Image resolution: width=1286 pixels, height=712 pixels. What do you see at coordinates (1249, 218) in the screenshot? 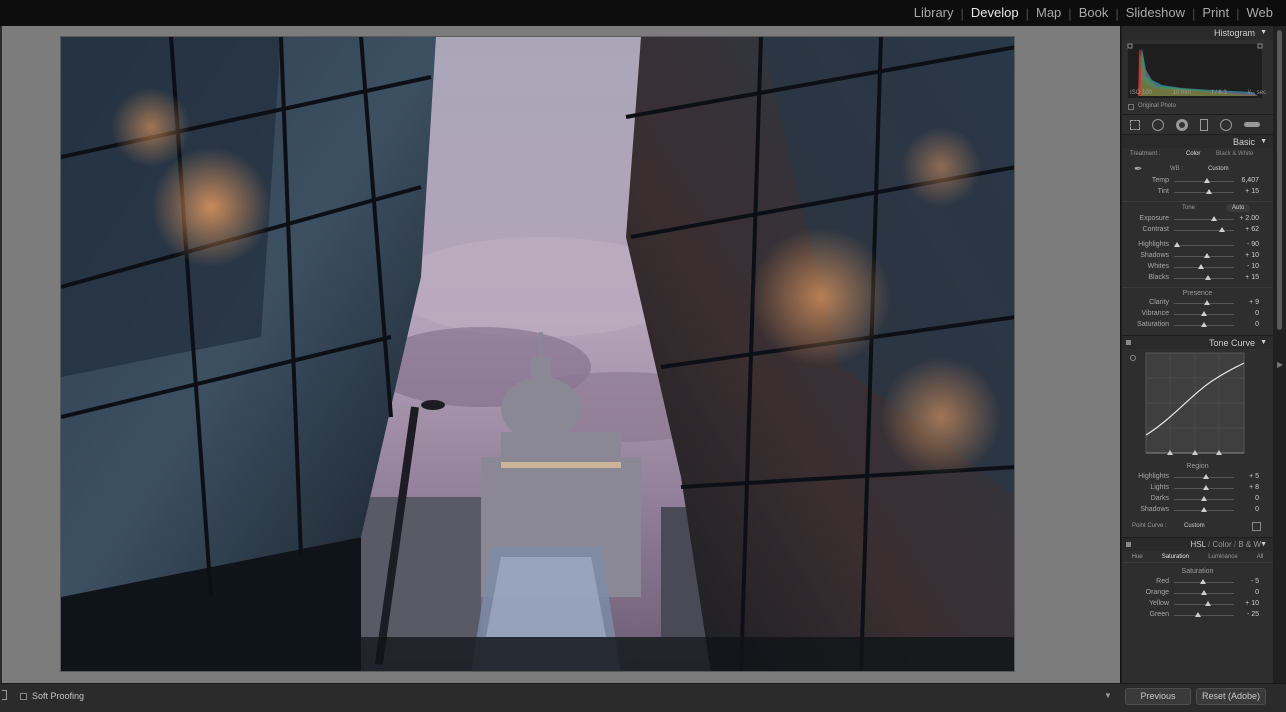
I see `exposure-value: + 2.00` at bounding box center [1249, 218].